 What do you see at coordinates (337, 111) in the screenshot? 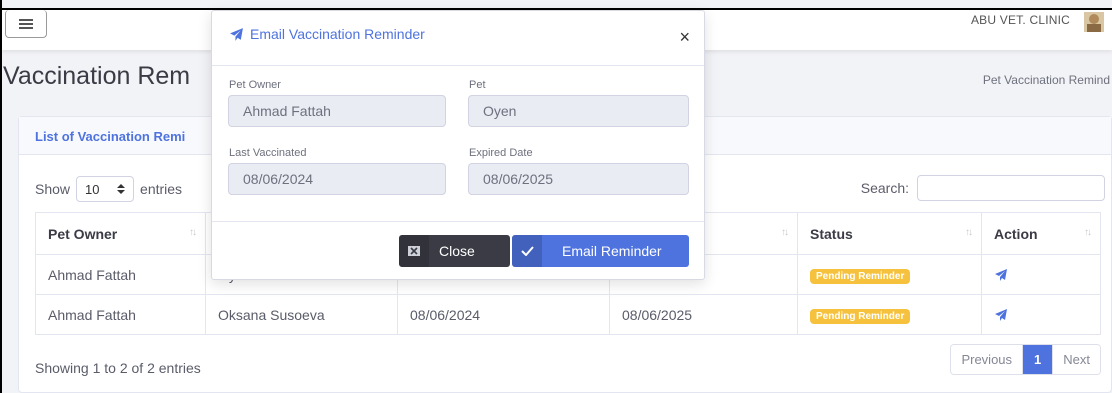
I see `pet-owner-field: Ahmad Fattah` at bounding box center [337, 111].